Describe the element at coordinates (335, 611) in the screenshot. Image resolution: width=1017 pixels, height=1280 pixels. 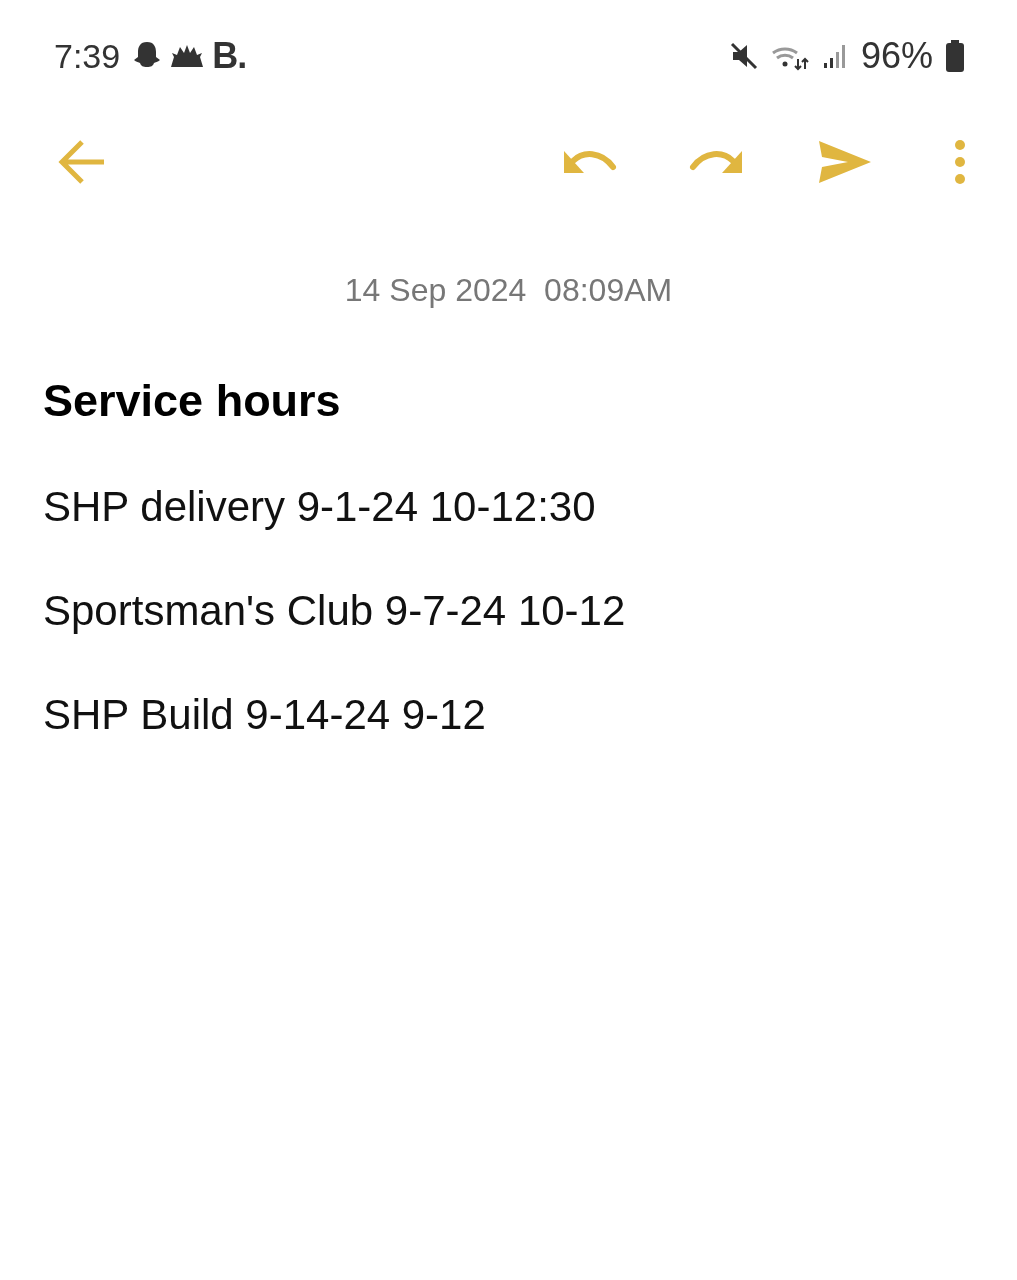
I see `note-line: Sportsman's Club 9-7-24 10-12` at that location.